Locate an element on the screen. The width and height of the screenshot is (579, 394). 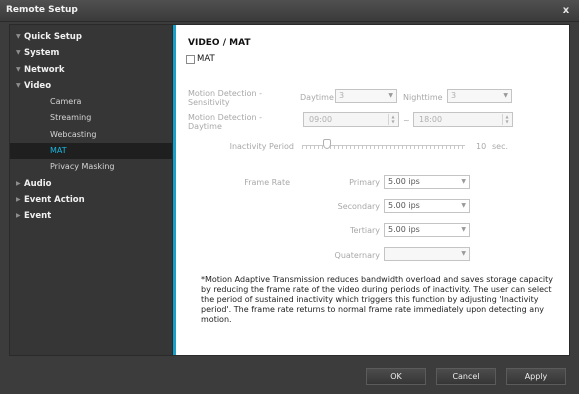
nighttime-label: Nighttime is located at coordinates (423, 97).